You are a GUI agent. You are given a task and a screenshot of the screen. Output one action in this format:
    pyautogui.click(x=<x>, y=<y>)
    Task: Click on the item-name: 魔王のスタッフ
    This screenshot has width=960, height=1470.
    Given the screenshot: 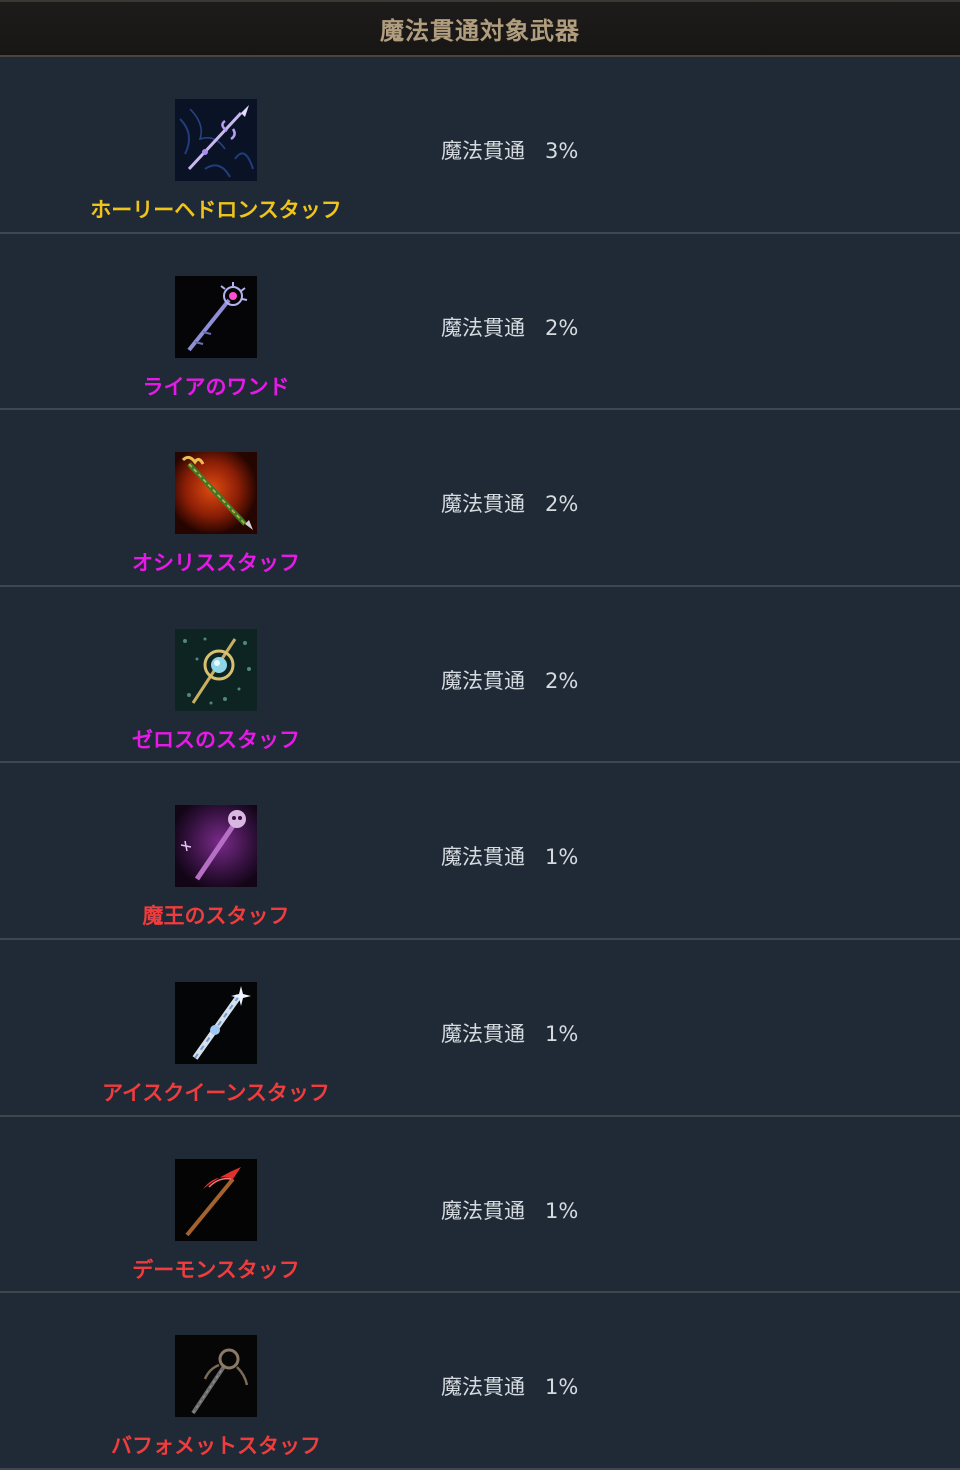 What is the action you would take?
    pyautogui.click(x=216, y=916)
    